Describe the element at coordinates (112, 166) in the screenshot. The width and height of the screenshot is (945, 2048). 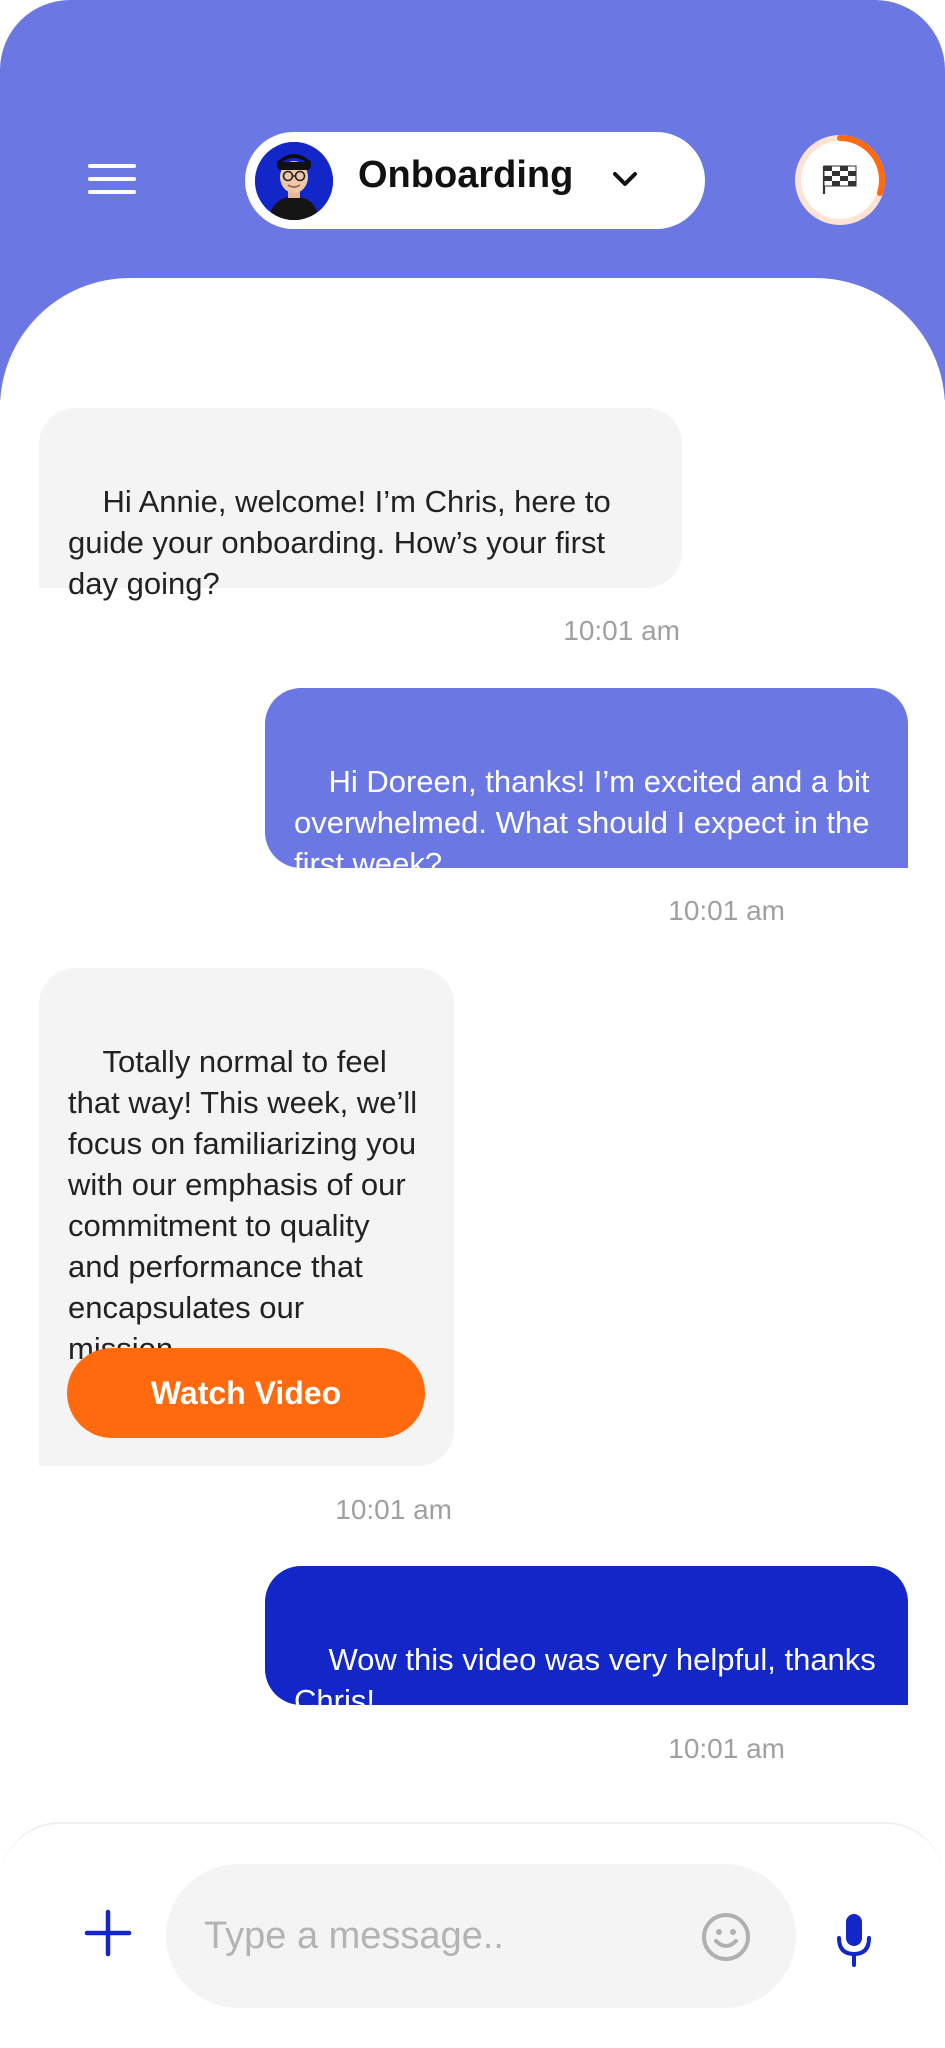
I see `hamburger-menu-icon` at that location.